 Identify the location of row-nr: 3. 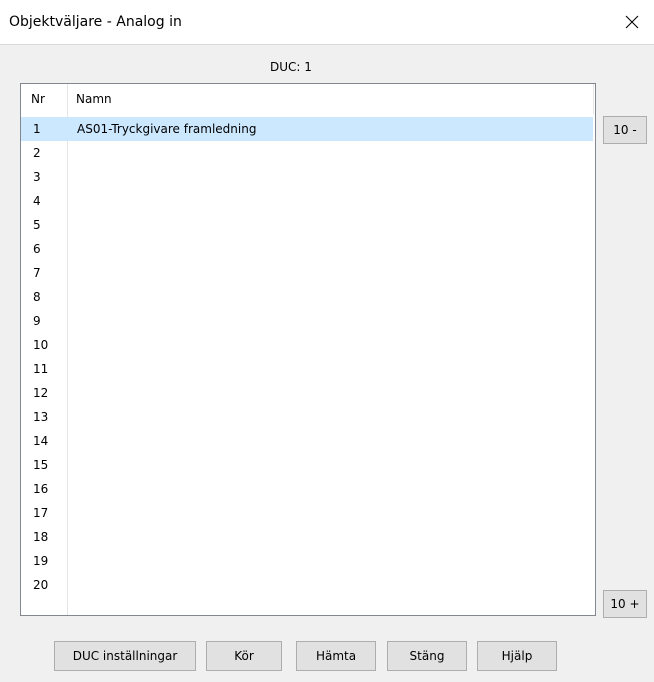
(37, 177).